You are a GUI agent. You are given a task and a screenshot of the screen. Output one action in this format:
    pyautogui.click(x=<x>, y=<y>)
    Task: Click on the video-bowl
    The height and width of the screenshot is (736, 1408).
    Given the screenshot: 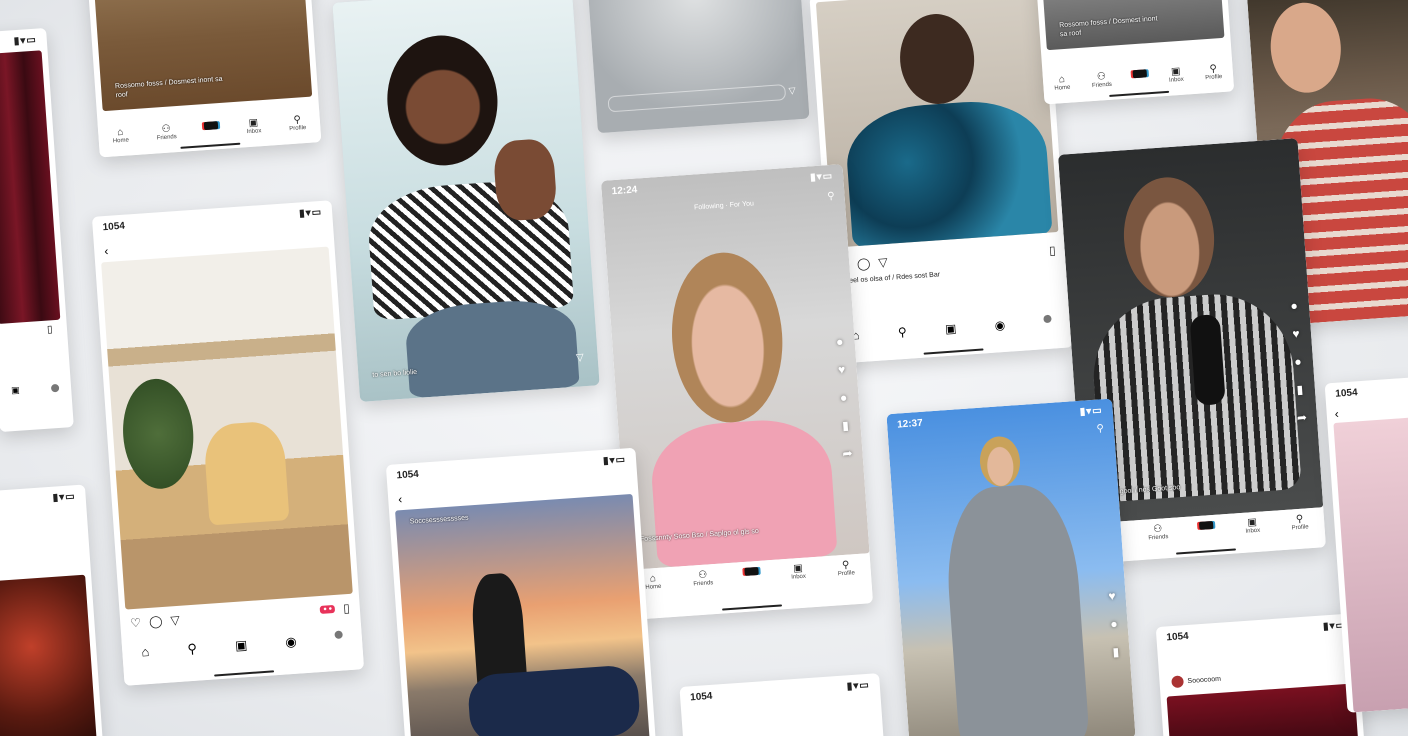 What is the action you would take?
    pyautogui.click(x=698, y=67)
    